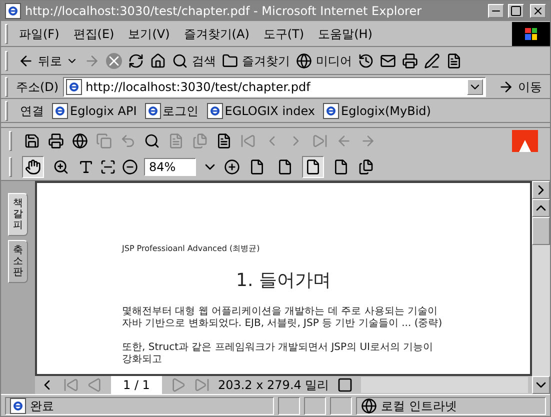 Image resolution: width=551 pixels, height=417 pixels. What do you see at coordinates (256, 61) in the screenshot?
I see `favorites-button: 즐겨찾기` at bounding box center [256, 61].